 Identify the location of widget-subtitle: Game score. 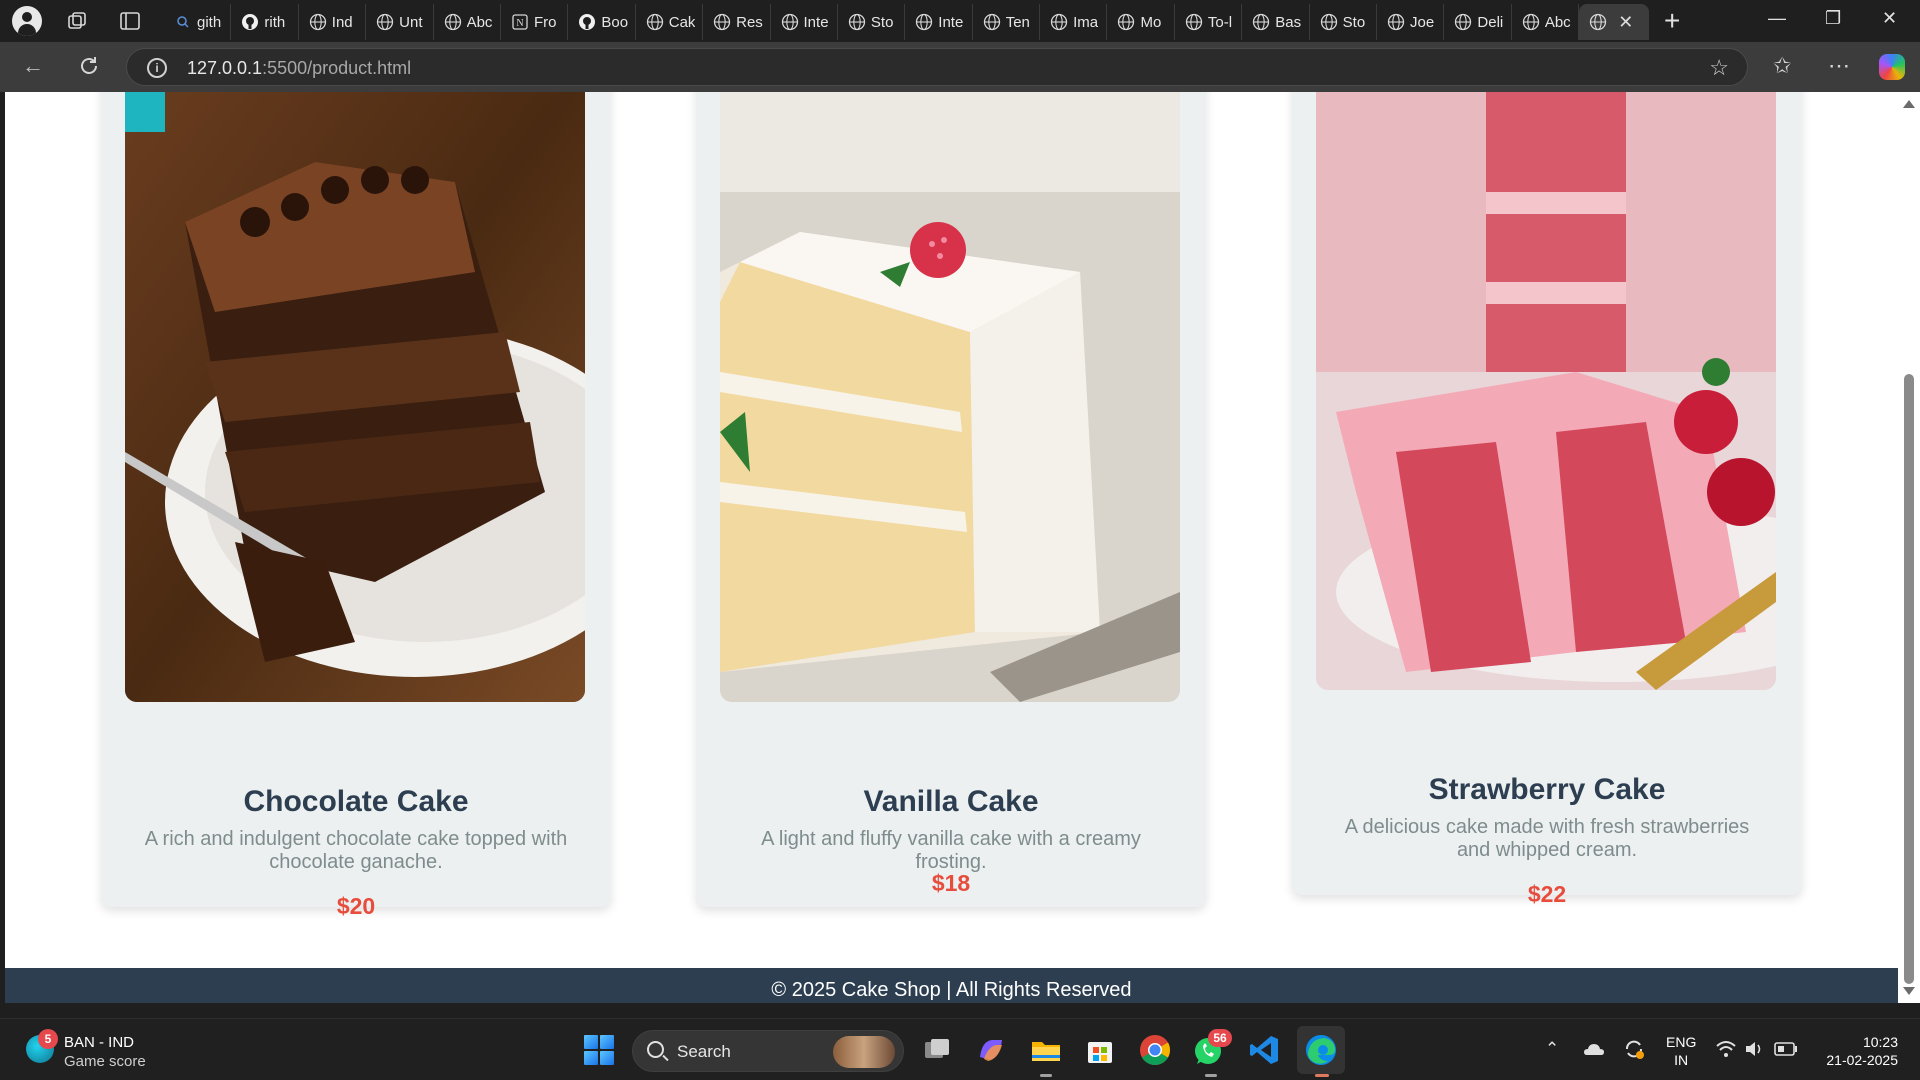
(105, 1061).